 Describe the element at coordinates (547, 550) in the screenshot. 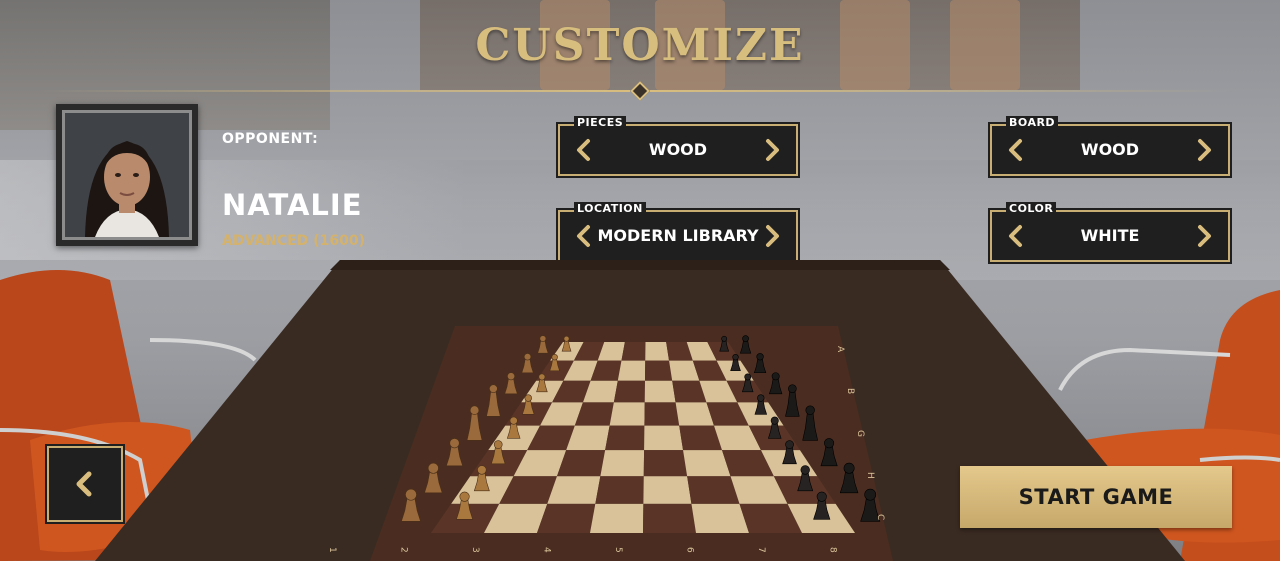

I see `board-rank-label: 4` at that location.